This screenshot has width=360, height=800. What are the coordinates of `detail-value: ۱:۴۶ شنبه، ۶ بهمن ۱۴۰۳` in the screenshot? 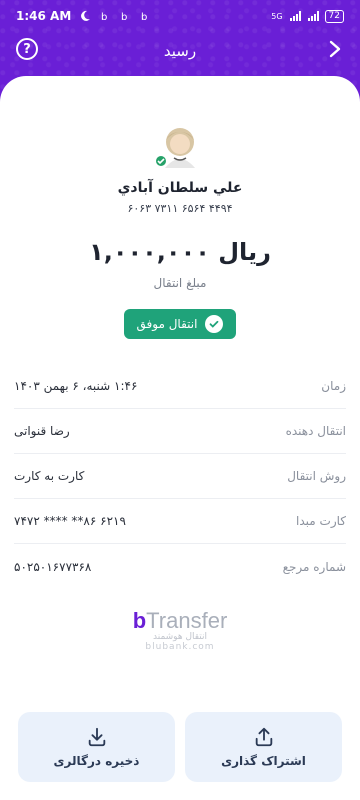 It's located at (76, 386).